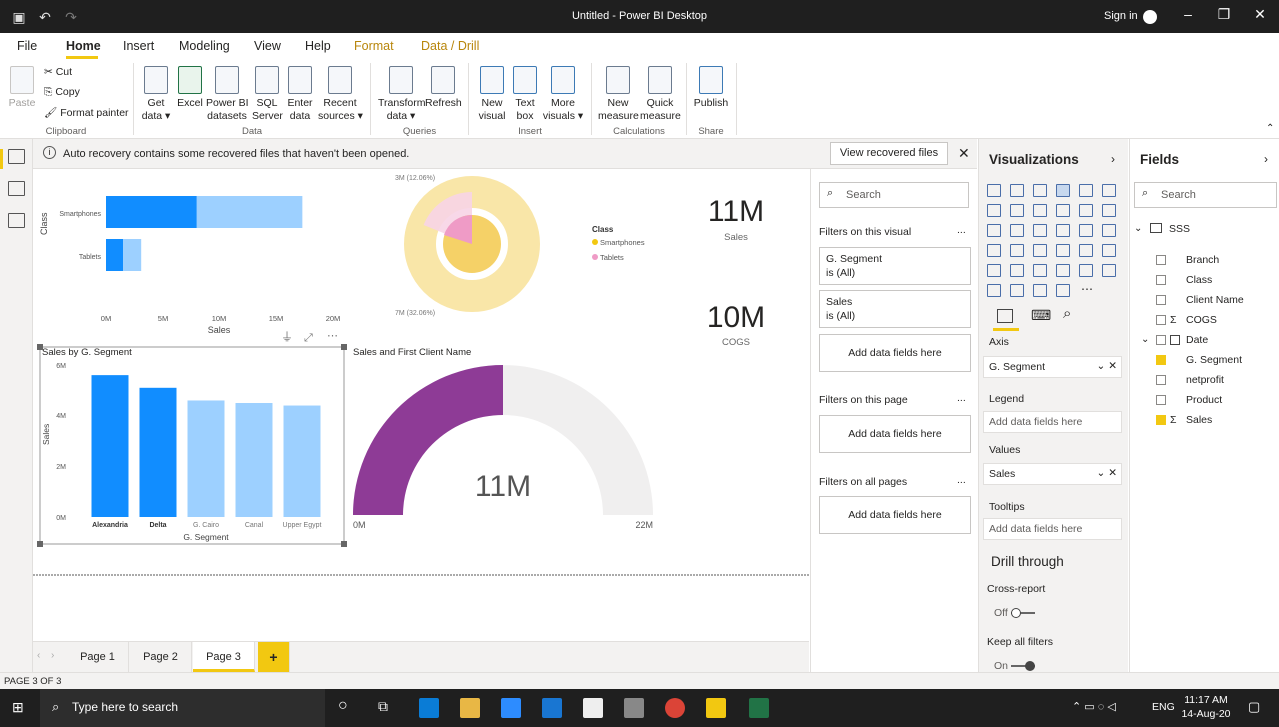 The image size is (1279, 727). What do you see at coordinates (1052, 367) in the screenshot?
I see `axis-well: G. Segment ⌄ ✕` at bounding box center [1052, 367].